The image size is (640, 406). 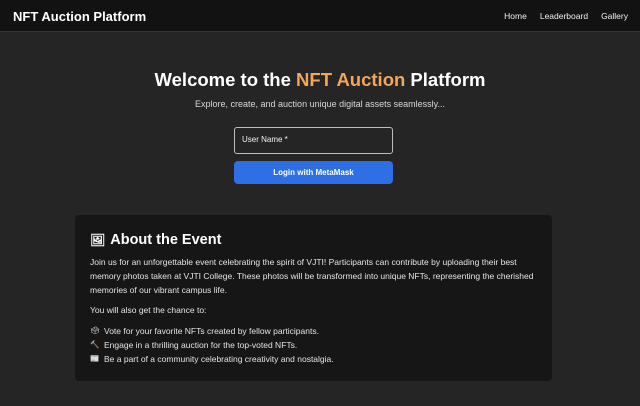 What do you see at coordinates (614, 16) in the screenshot?
I see `nav-link-gallery: Gallery` at bounding box center [614, 16].